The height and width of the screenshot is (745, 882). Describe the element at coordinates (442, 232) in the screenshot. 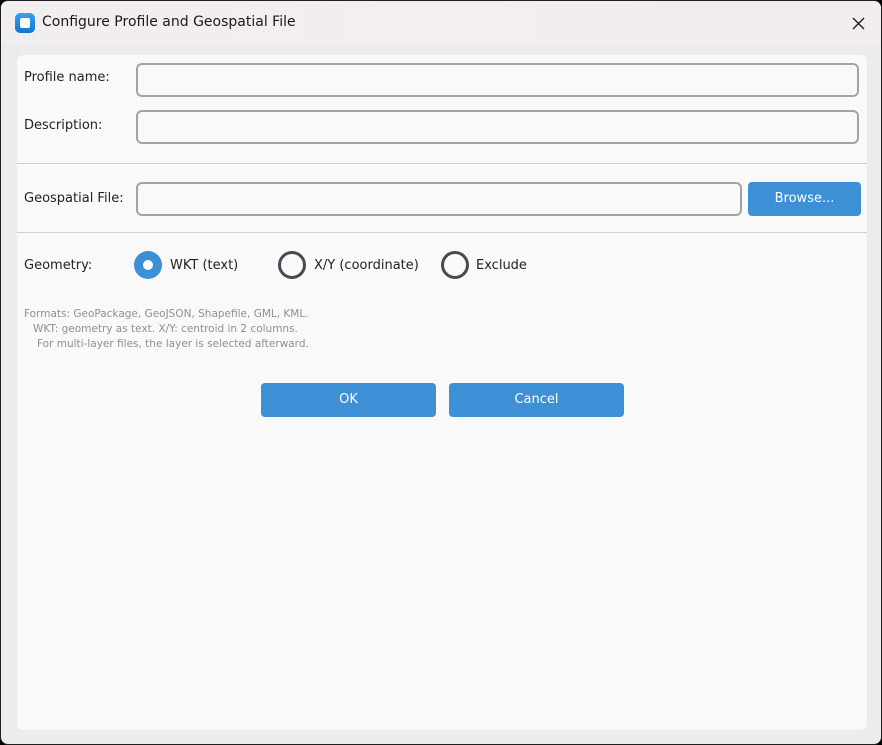

I see `divider-bottom` at that location.